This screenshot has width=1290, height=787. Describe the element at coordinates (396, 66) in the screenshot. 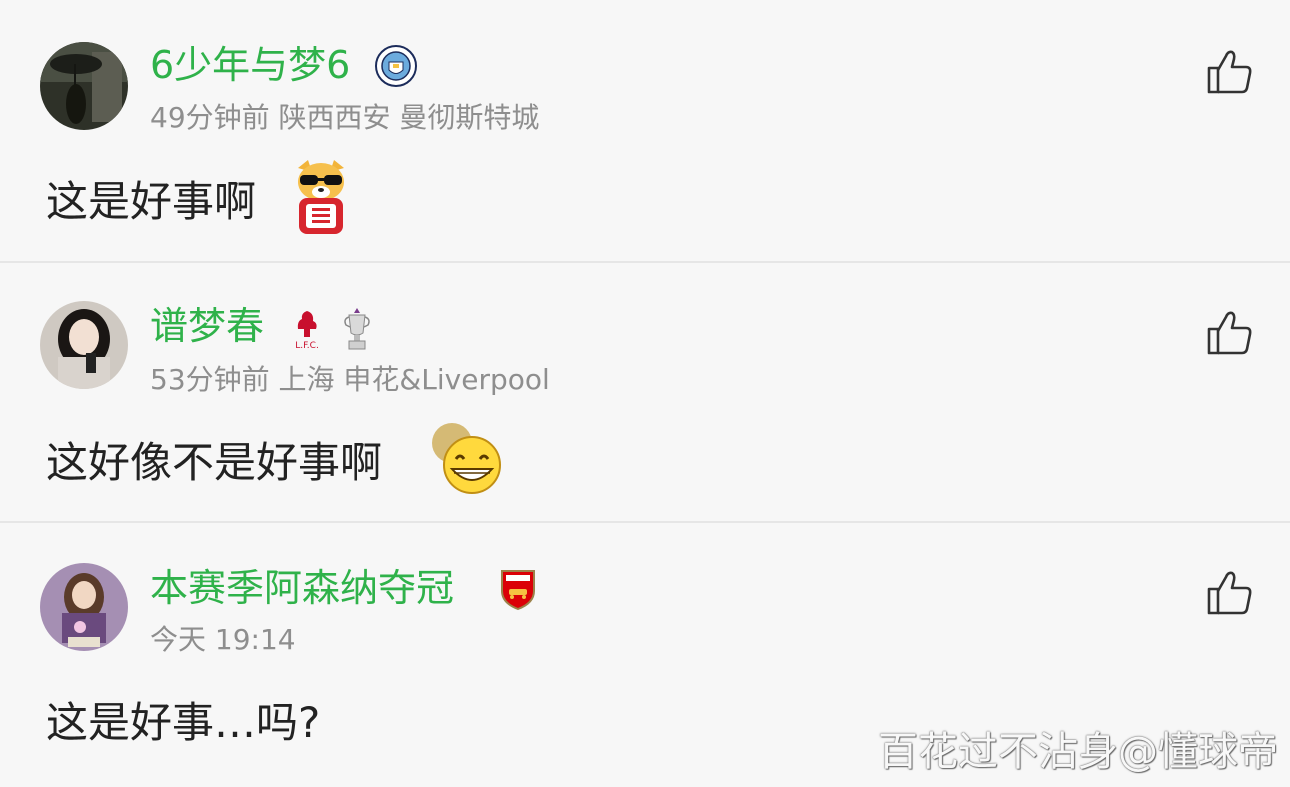

I see `manchester-city-crest-icon` at that location.